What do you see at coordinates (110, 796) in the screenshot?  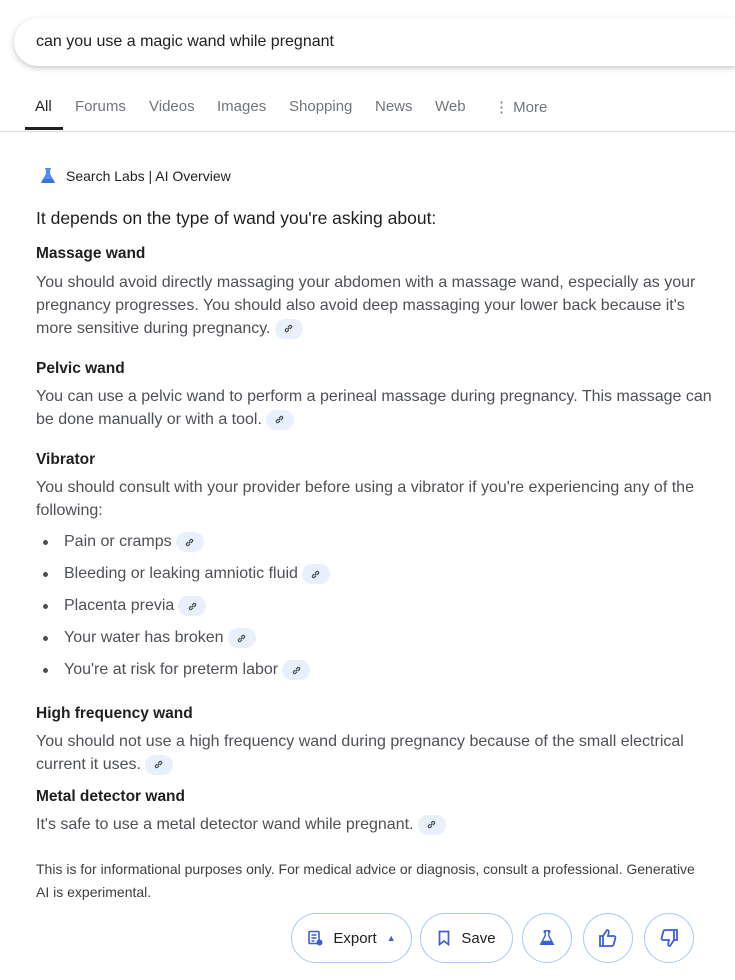 I see `section-title: Metal detector wand` at bounding box center [110, 796].